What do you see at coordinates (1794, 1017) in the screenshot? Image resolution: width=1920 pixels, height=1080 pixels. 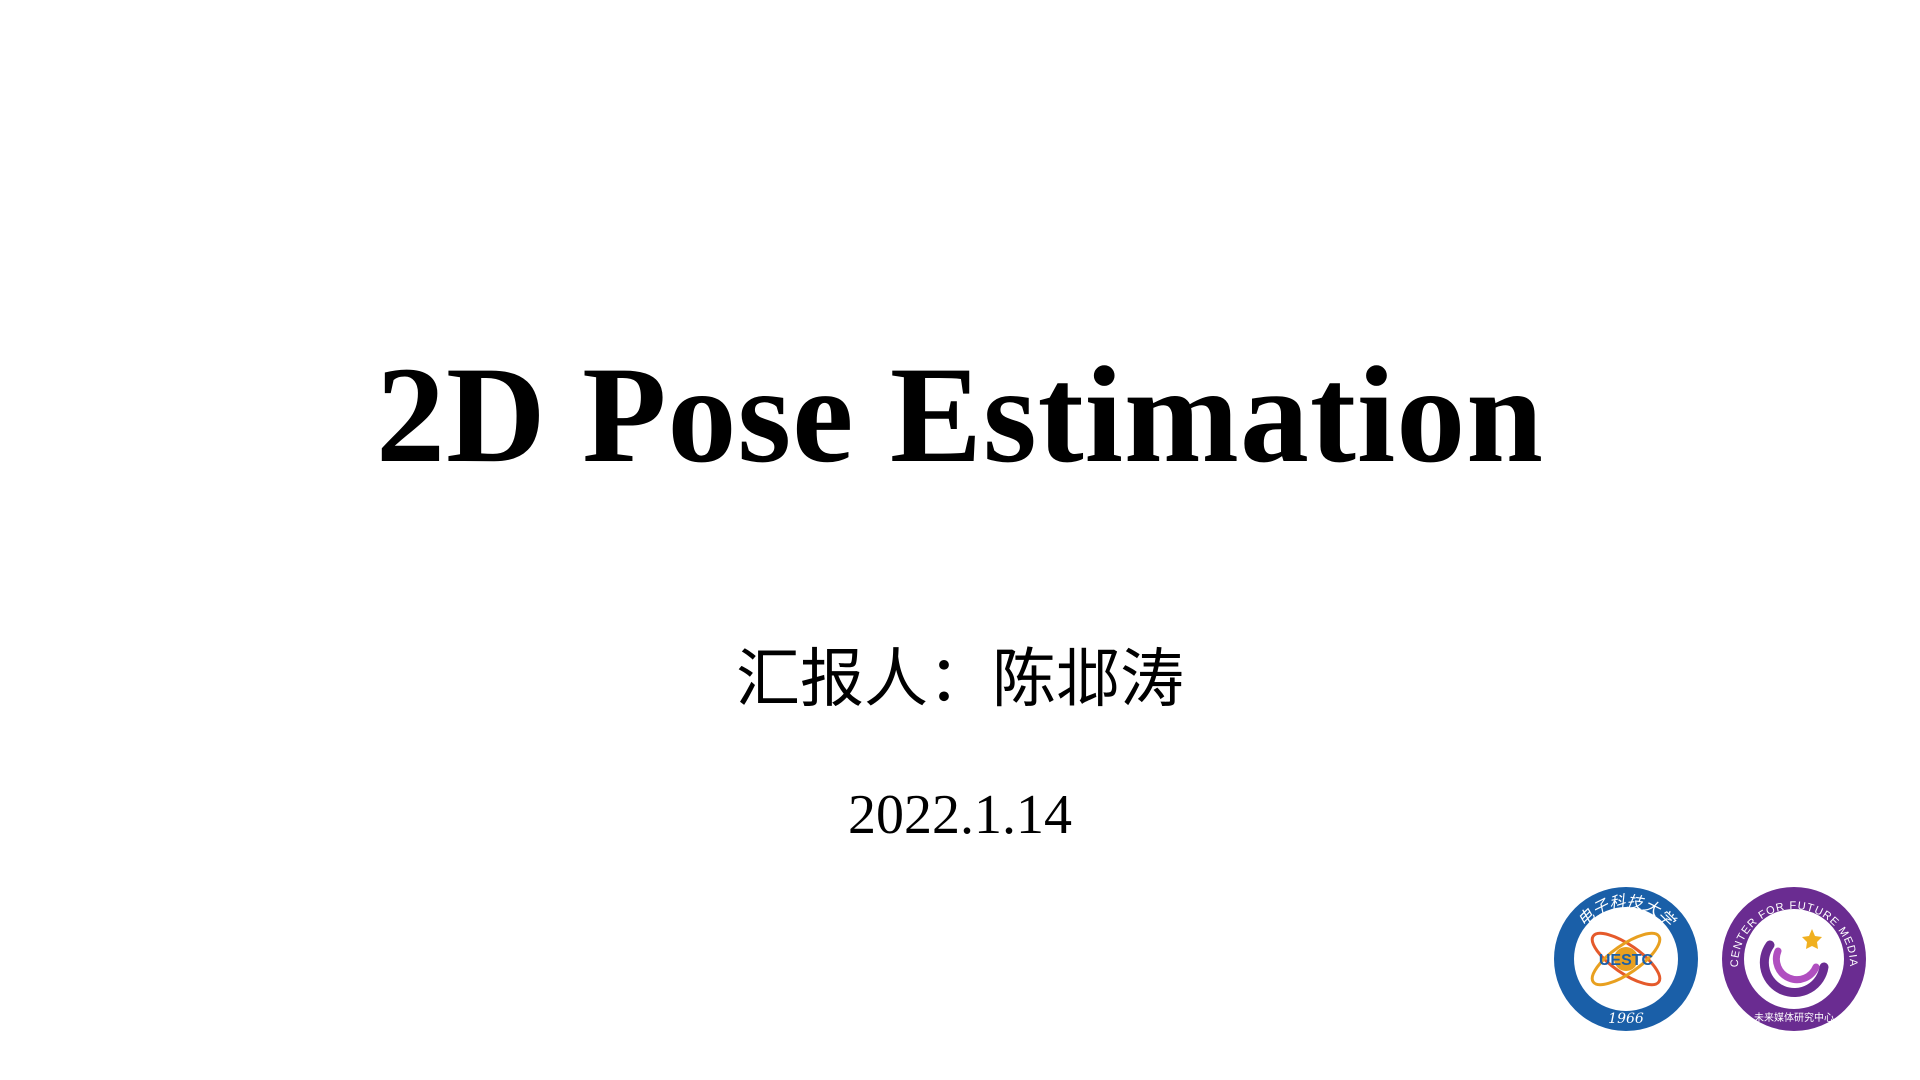 I see `cfm-bottom-text: 未来媒体研究中心` at bounding box center [1794, 1017].